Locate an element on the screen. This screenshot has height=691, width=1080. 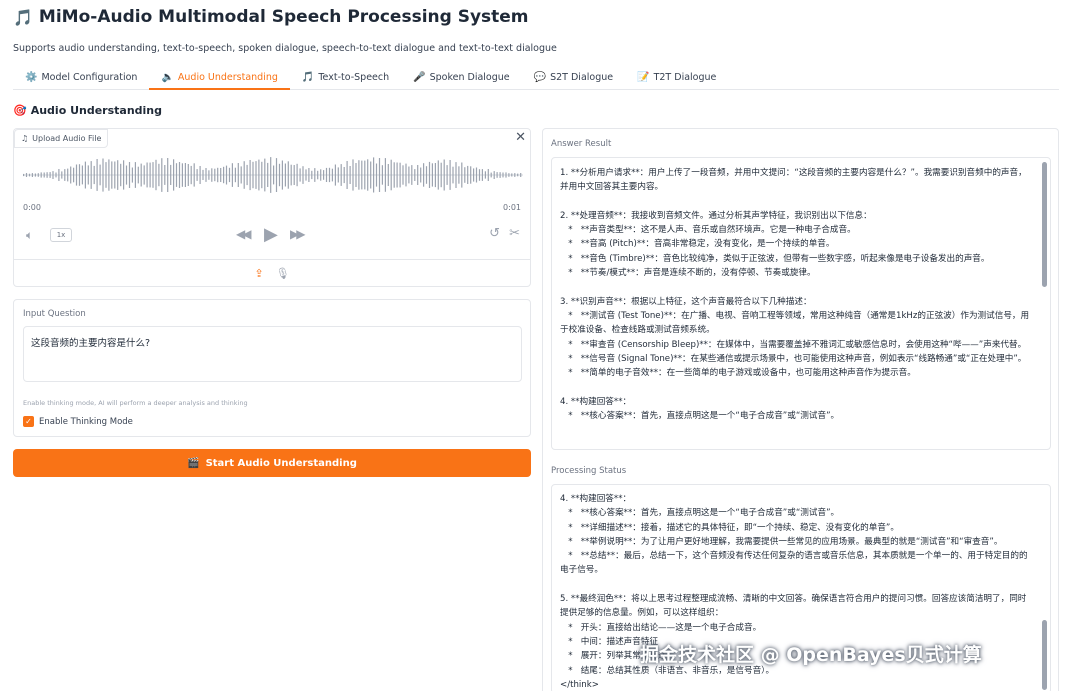
scissors-icon: ✂ is located at coordinates (514, 233).